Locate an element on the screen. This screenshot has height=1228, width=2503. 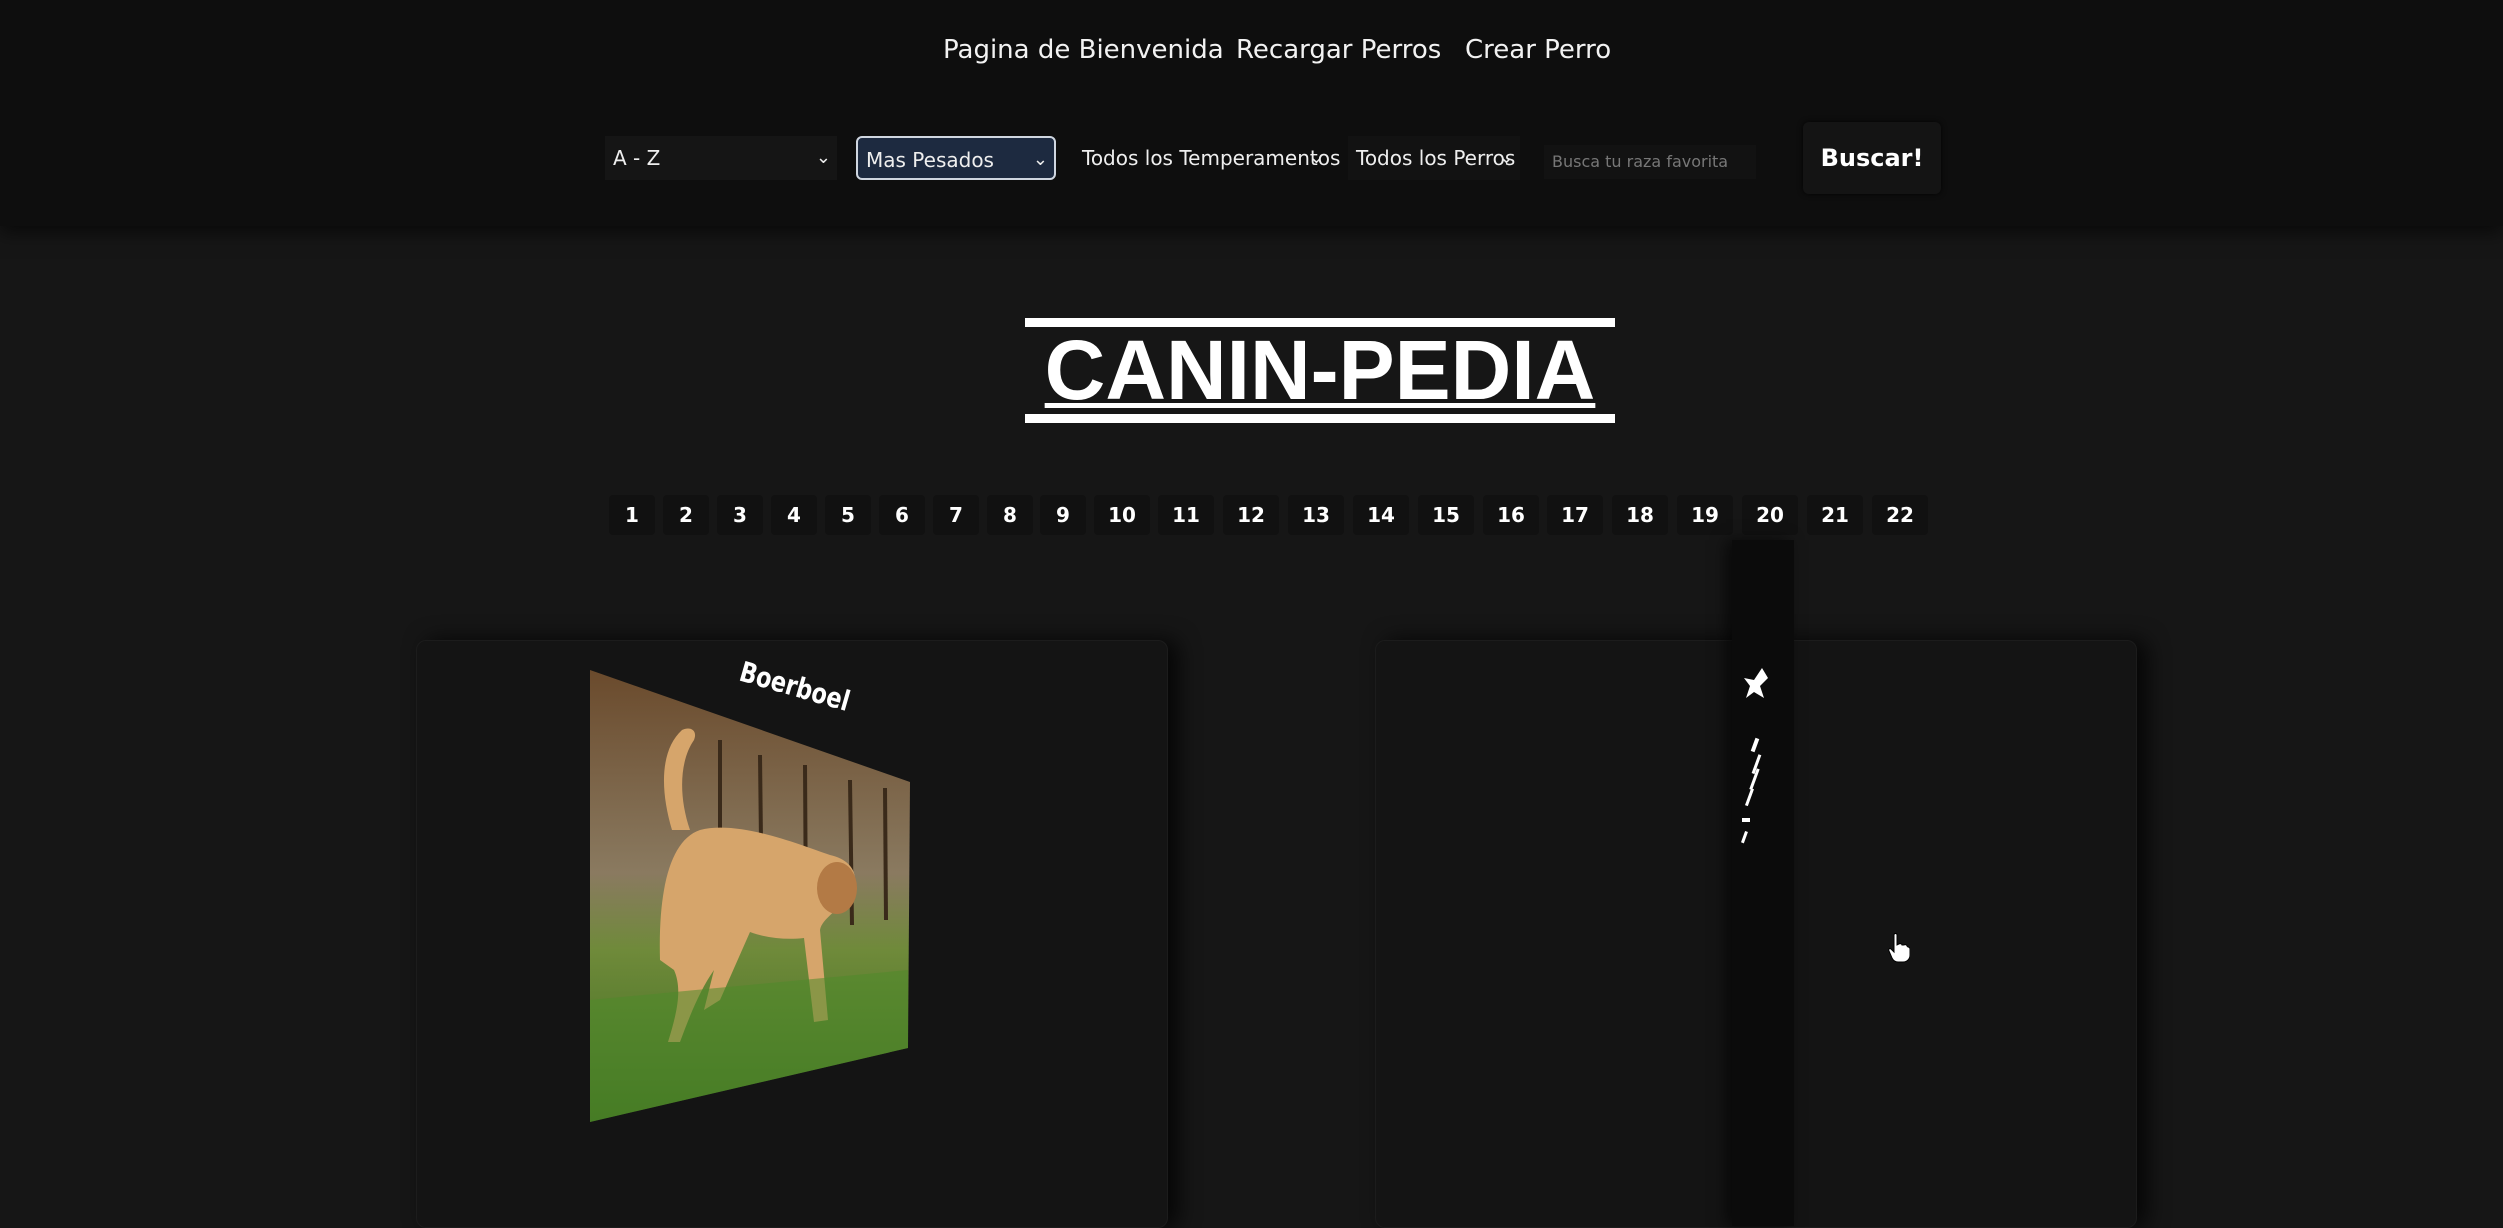
nav-create-link: Crear Perro is located at coordinates (1538, 50).